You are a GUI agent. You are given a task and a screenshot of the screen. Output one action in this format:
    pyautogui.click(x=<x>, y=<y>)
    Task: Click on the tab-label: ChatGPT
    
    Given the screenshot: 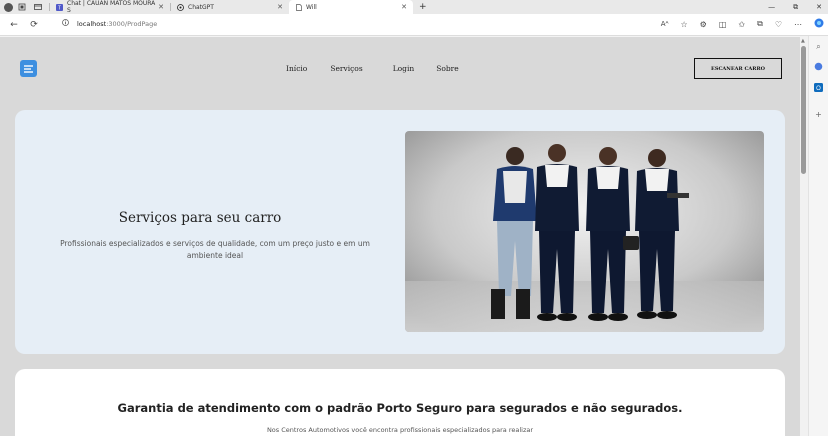 What is the action you would take?
    pyautogui.click(x=201, y=7)
    